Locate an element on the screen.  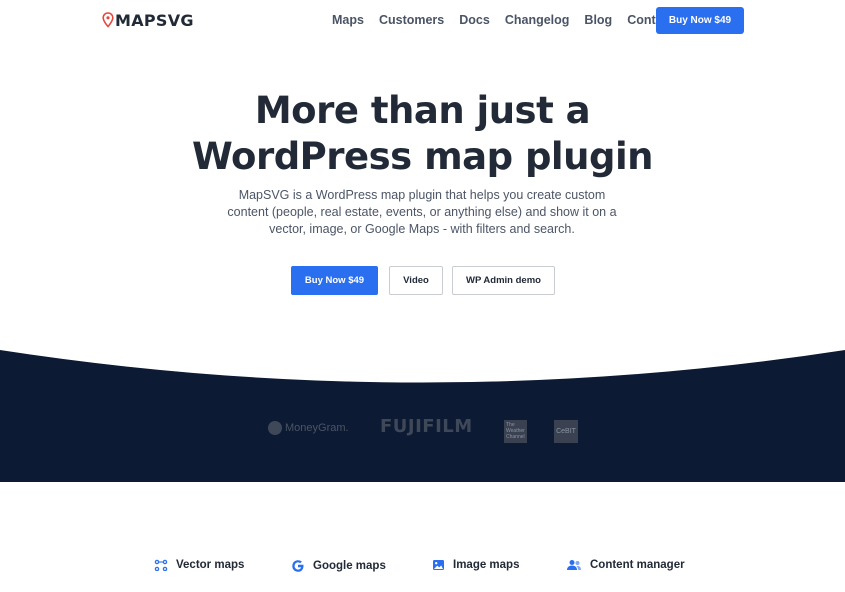
logo-text: MAPSVG is located at coordinates (154, 20).